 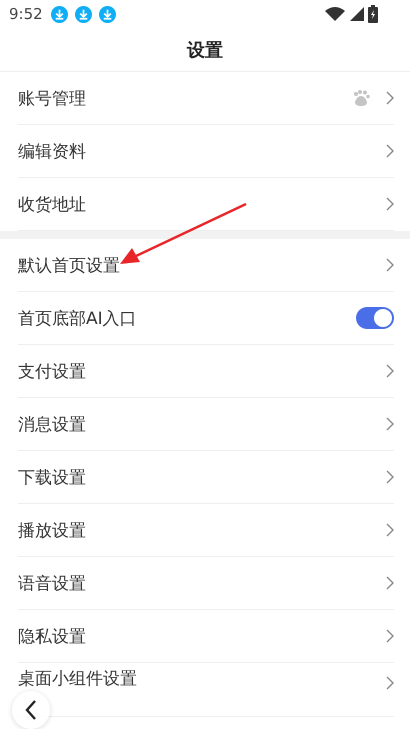 What do you see at coordinates (206, 636) in the screenshot?
I see `settings-row: 隐私设置` at bounding box center [206, 636].